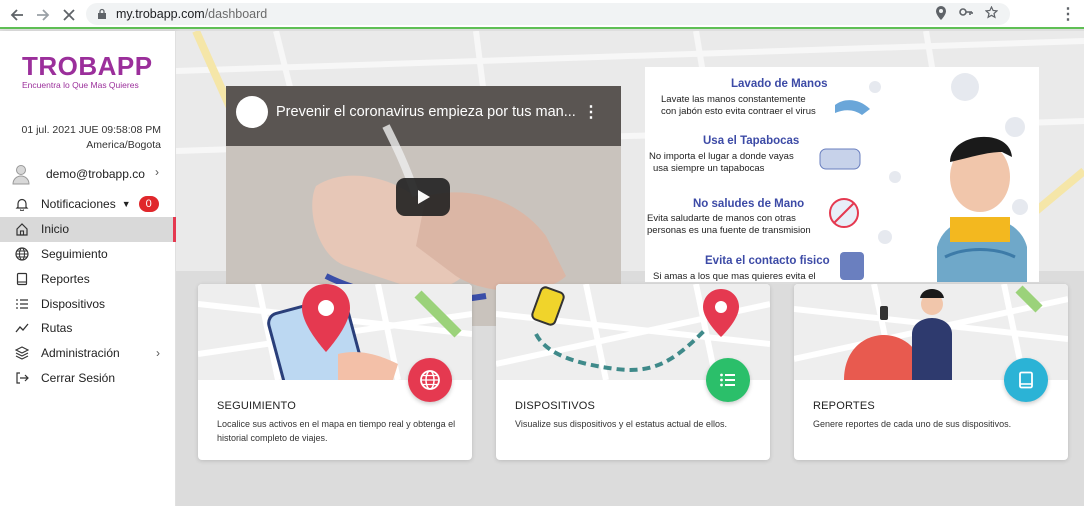 The image size is (1084, 506). I want to click on route-icon, so click(21, 328).